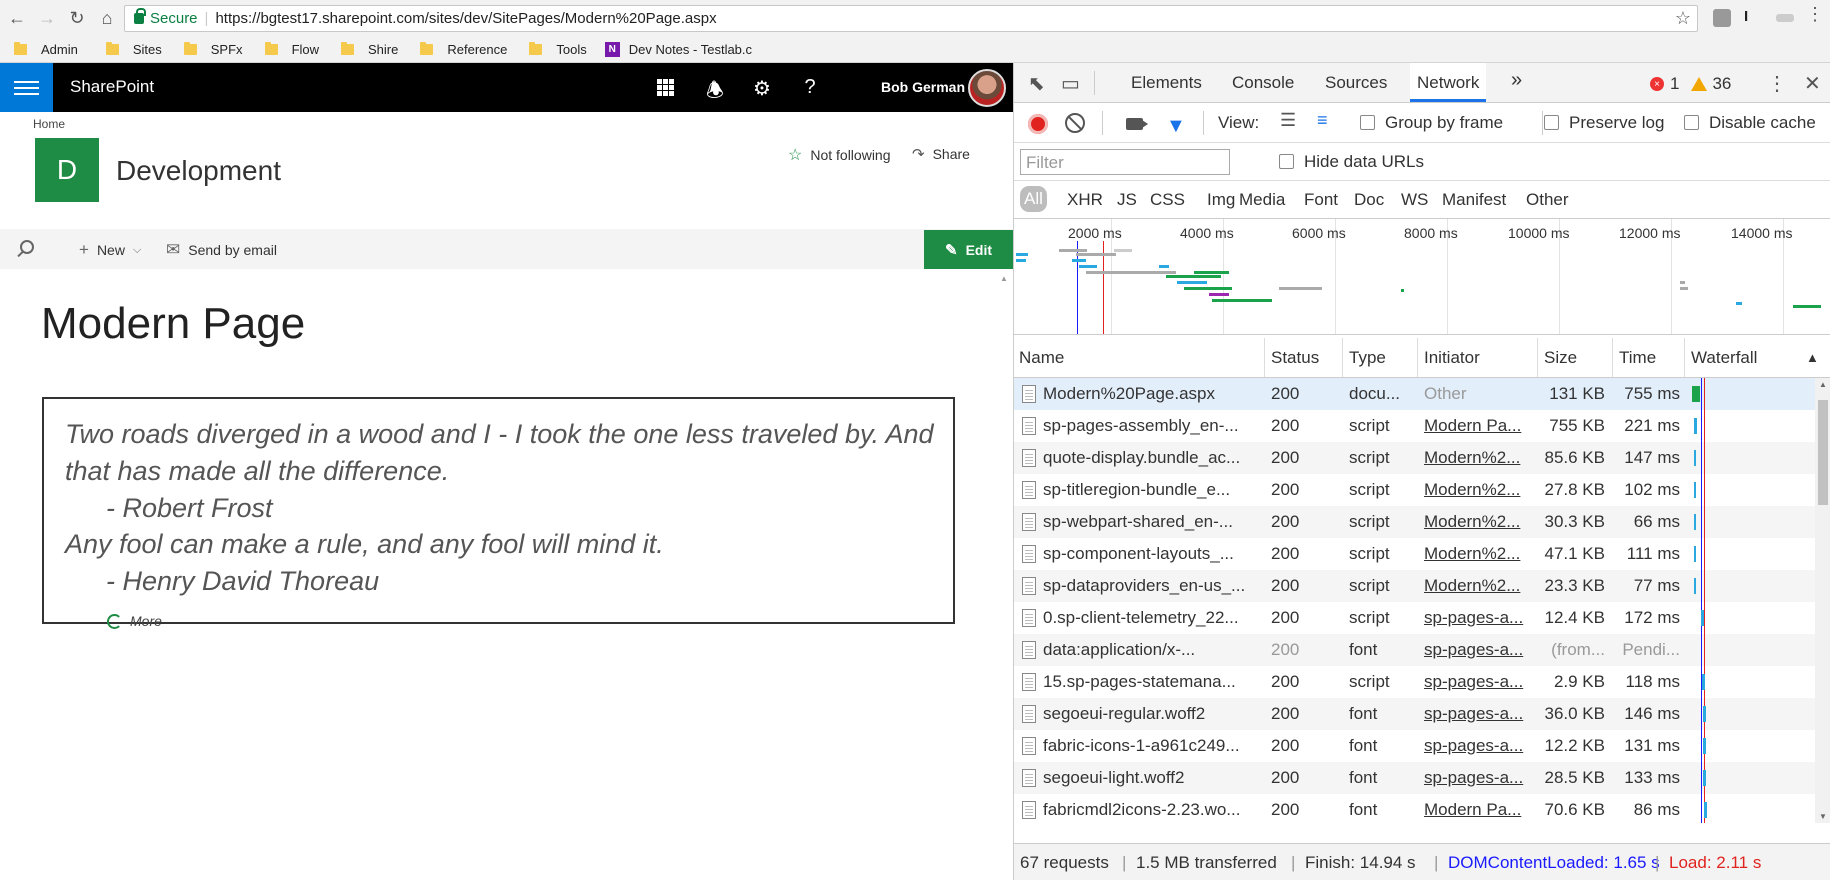  Describe the element at coordinates (923, 87) in the screenshot. I see `user-name: Bob German` at that location.